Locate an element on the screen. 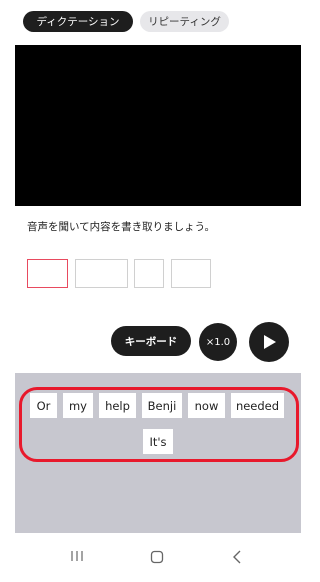  word-chip-now: now is located at coordinates (206, 405).